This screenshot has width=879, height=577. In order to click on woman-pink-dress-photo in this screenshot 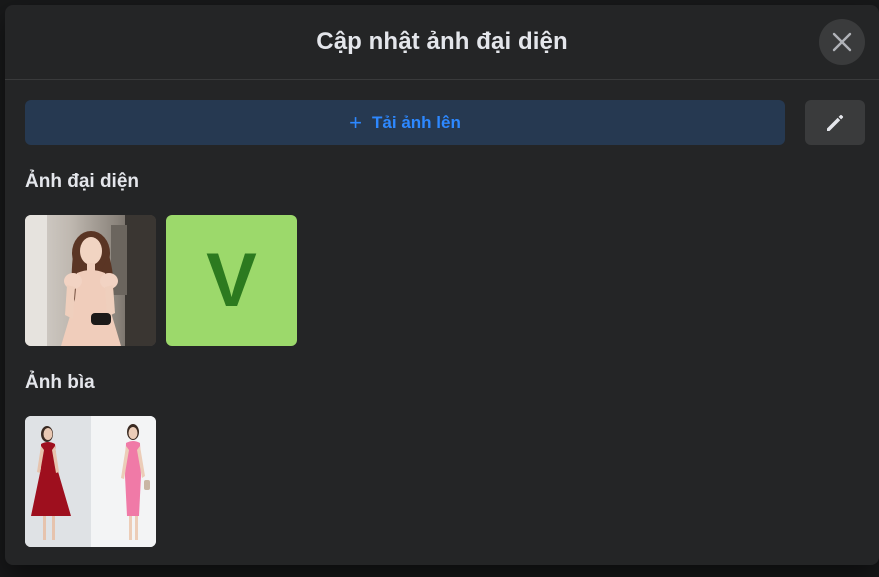, I will do `click(90, 280)`.